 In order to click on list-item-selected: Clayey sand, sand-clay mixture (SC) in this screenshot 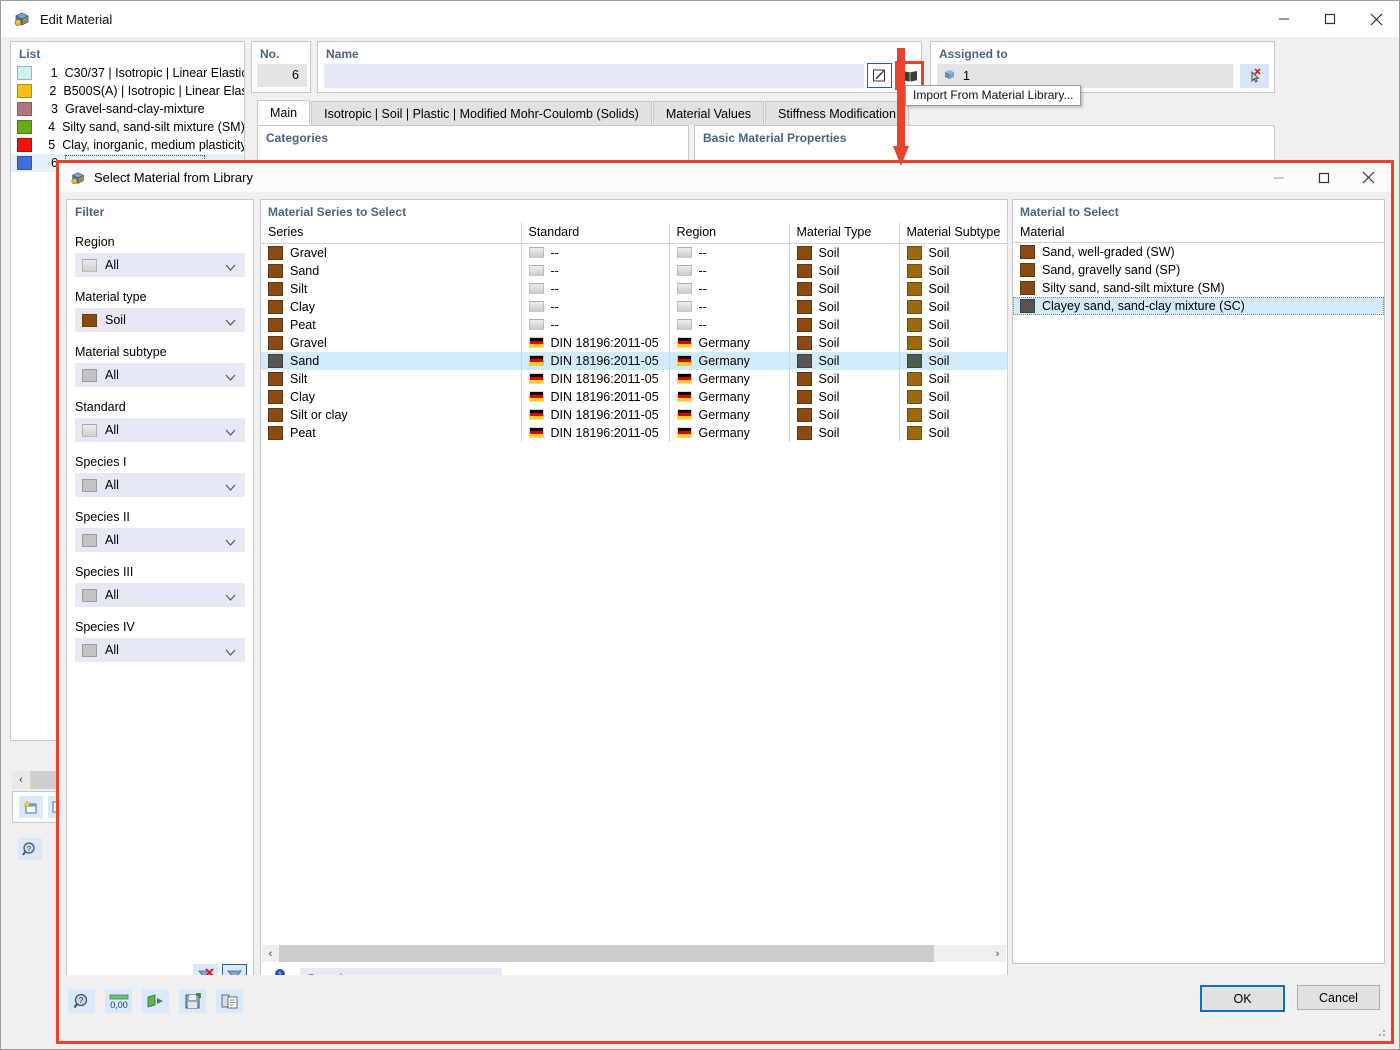, I will do `click(1198, 306)`.